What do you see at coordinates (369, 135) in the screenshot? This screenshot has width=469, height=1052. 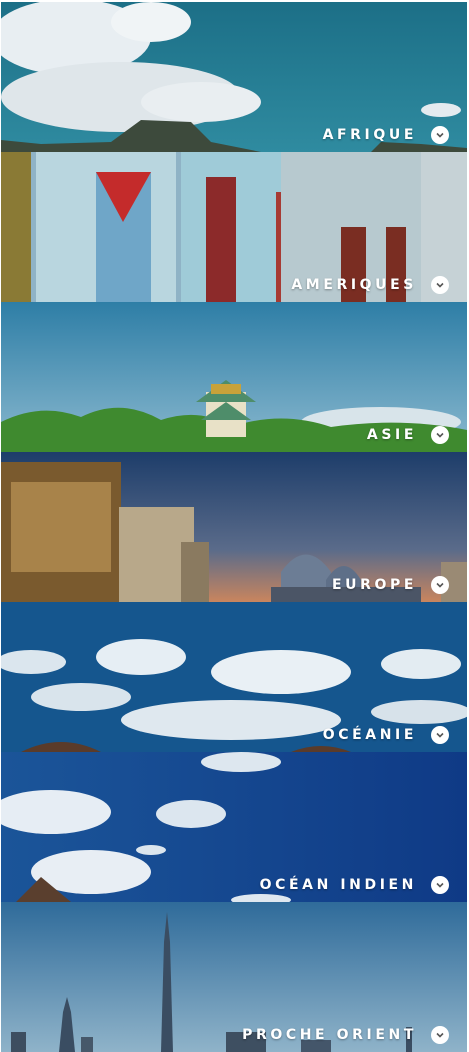 I see `region-label: AFRIQUE` at bounding box center [369, 135].